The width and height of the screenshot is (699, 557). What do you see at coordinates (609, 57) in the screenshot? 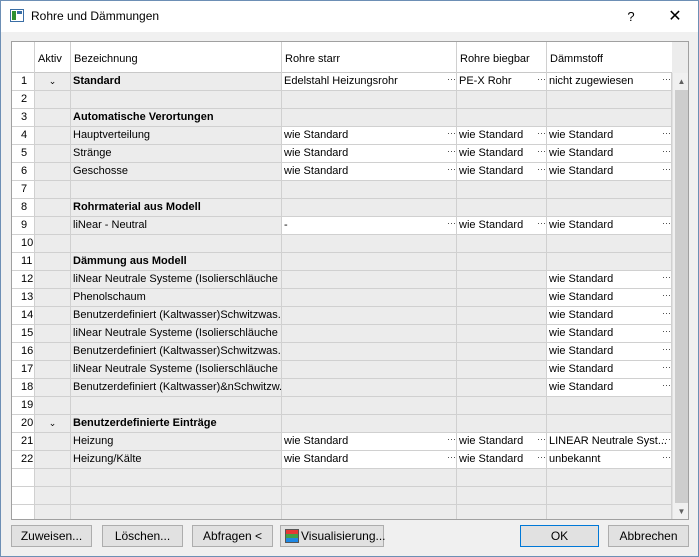
I see `header-daemmstoff: Dämmstoff` at bounding box center [609, 57].